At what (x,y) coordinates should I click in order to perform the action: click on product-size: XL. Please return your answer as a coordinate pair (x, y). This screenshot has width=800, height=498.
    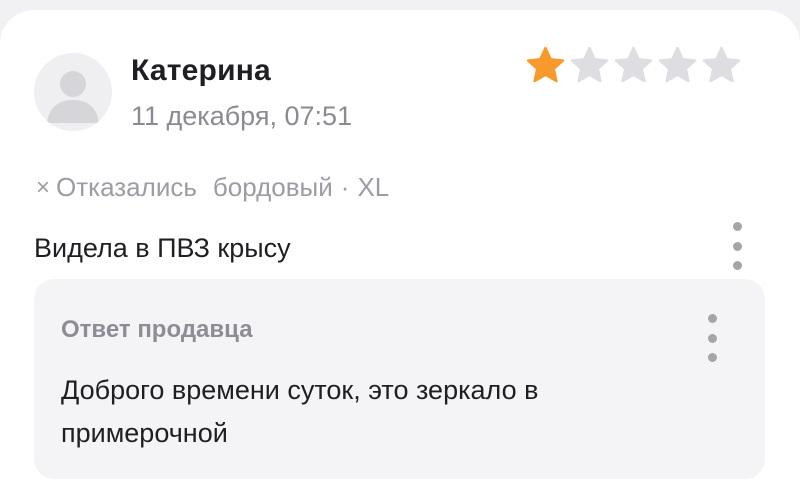
    Looking at the image, I should click on (373, 187).